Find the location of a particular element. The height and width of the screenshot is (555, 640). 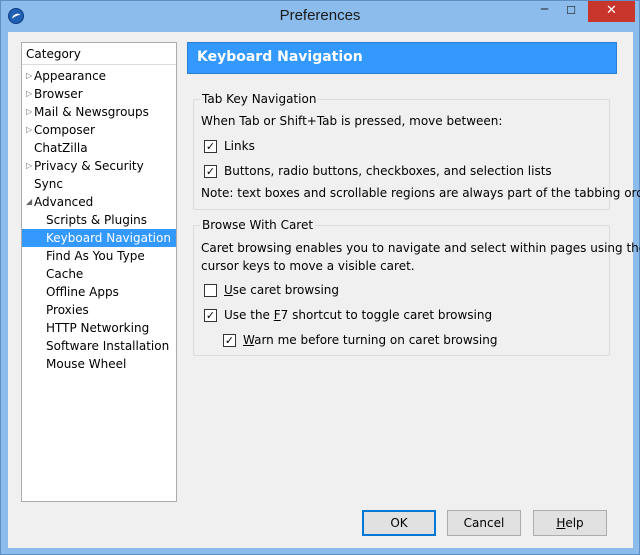

sidebar-item-keyboard-navigation: Keyboard Navigation is located at coordinates (99, 238).